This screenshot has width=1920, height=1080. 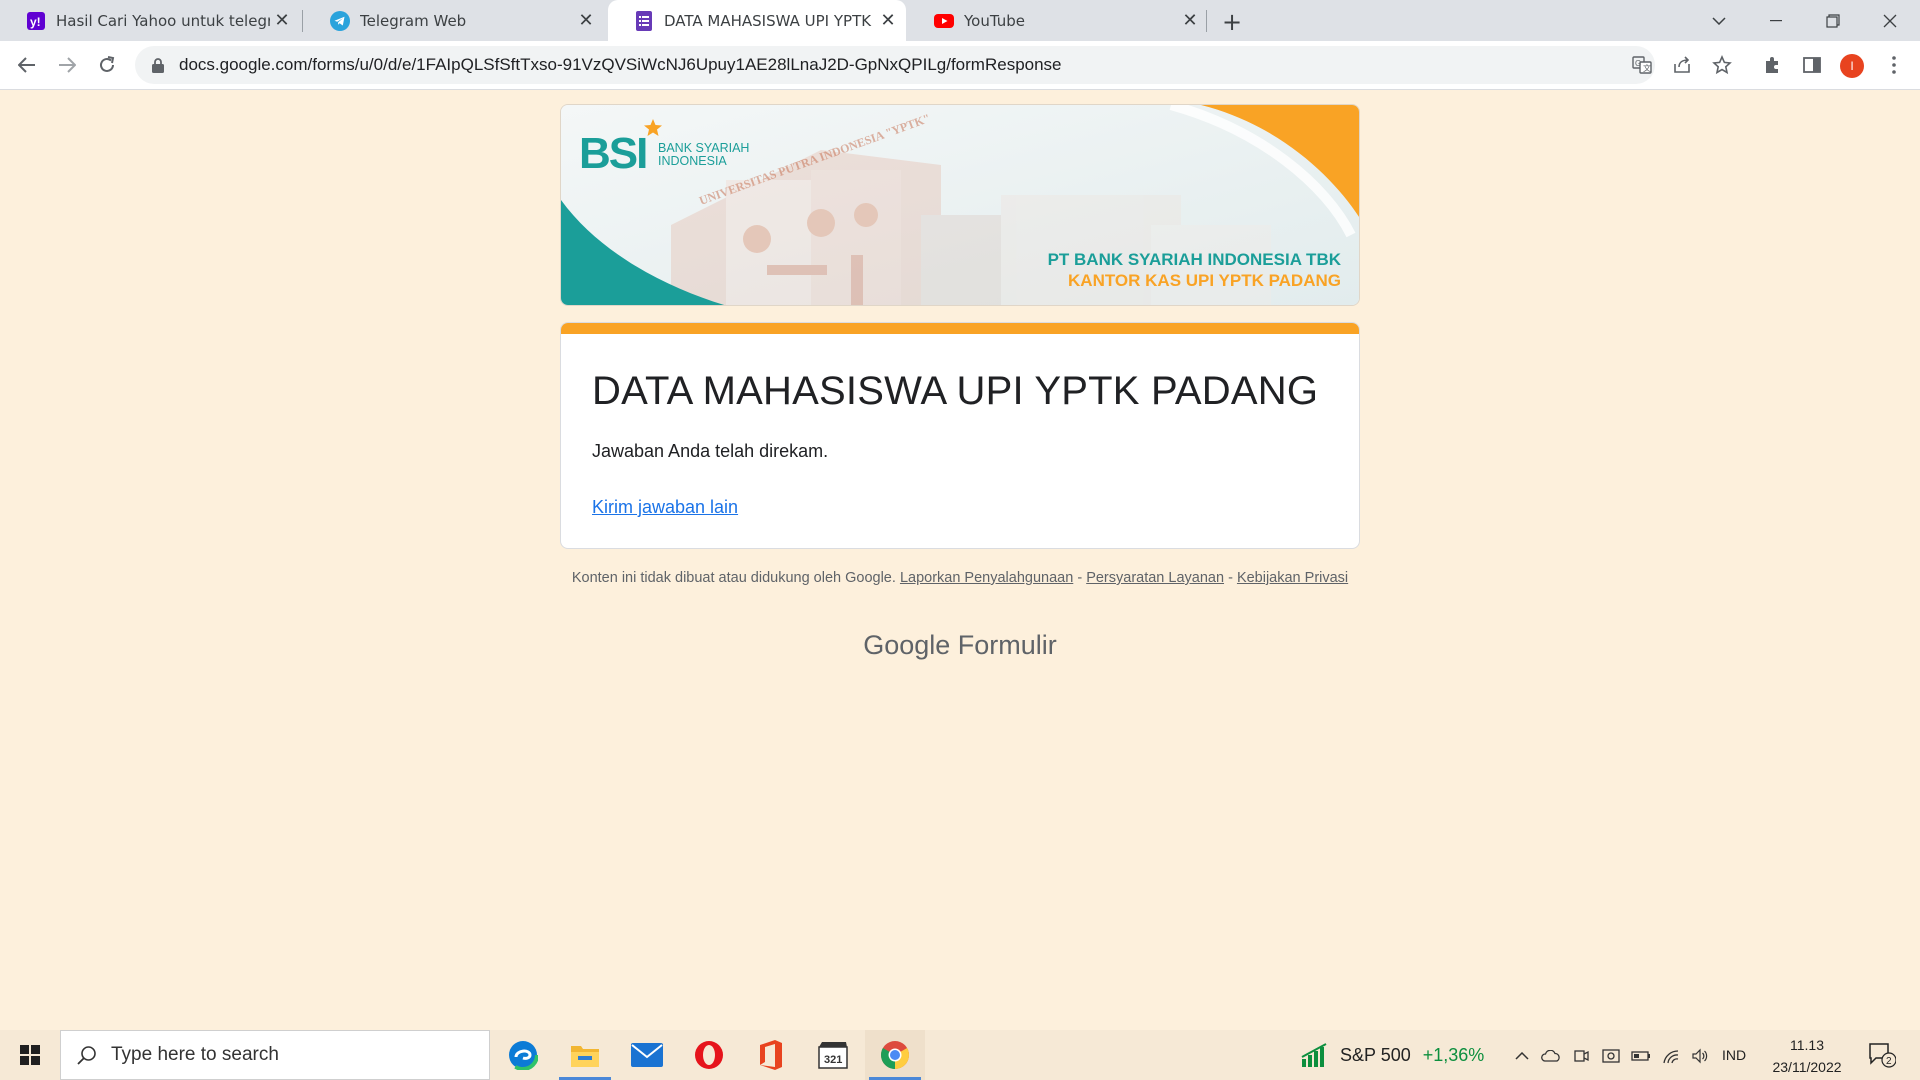 What do you see at coordinates (1894, 65) in the screenshot?
I see `menu-icon` at bounding box center [1894, 65].